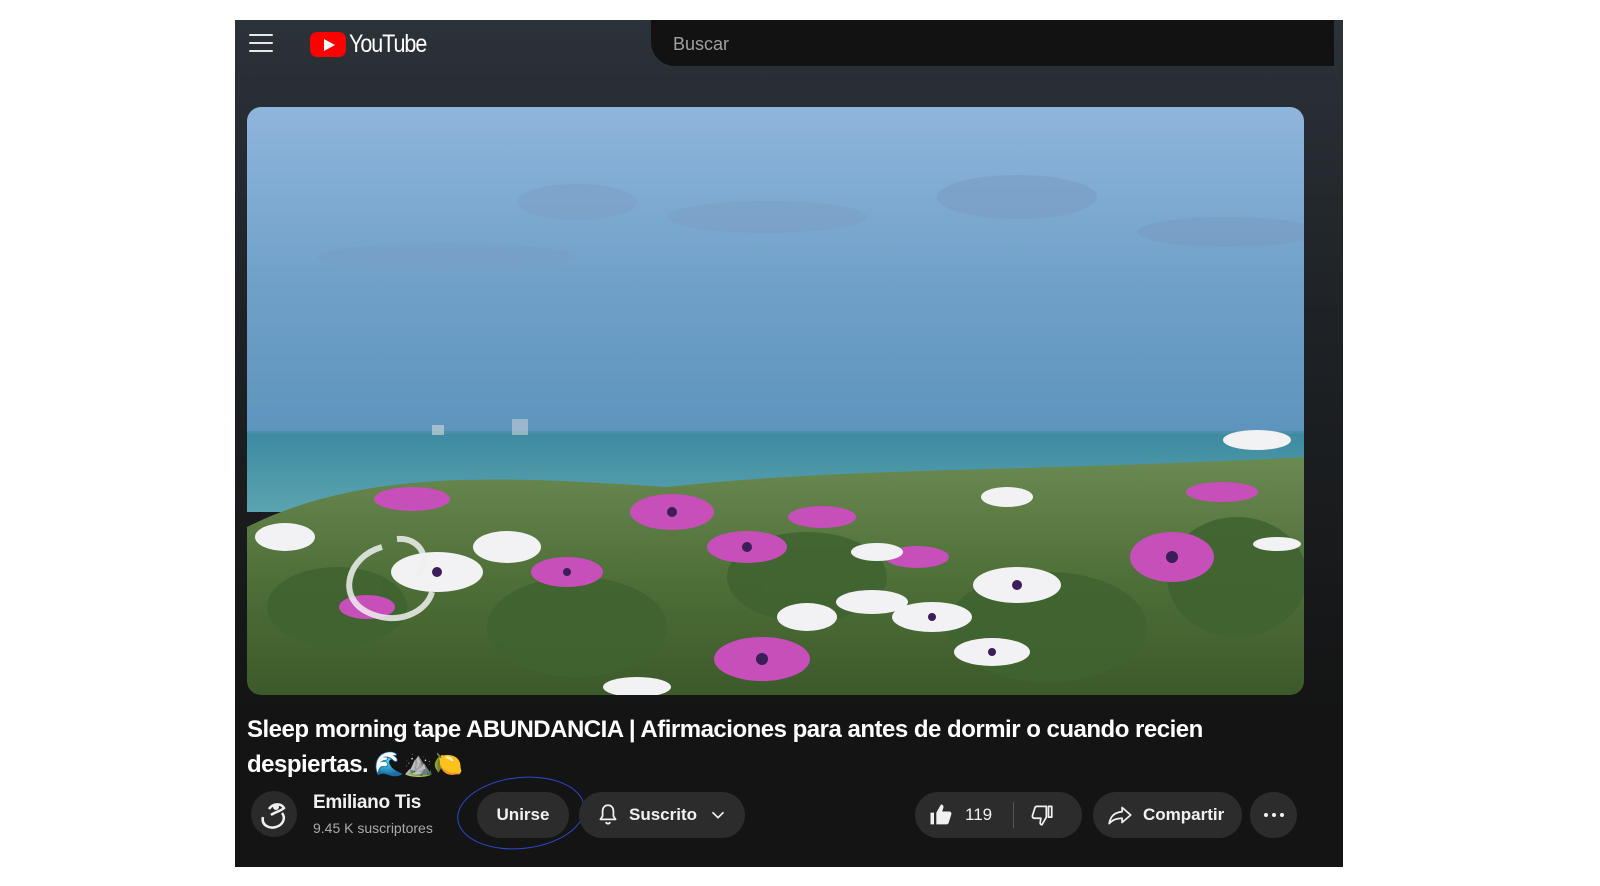 This screenshot has width=1600, height=886. Describe the element at coordinates (367, 803) in the screenshot. I see `channel-name: Emiliano Tis` at that location.